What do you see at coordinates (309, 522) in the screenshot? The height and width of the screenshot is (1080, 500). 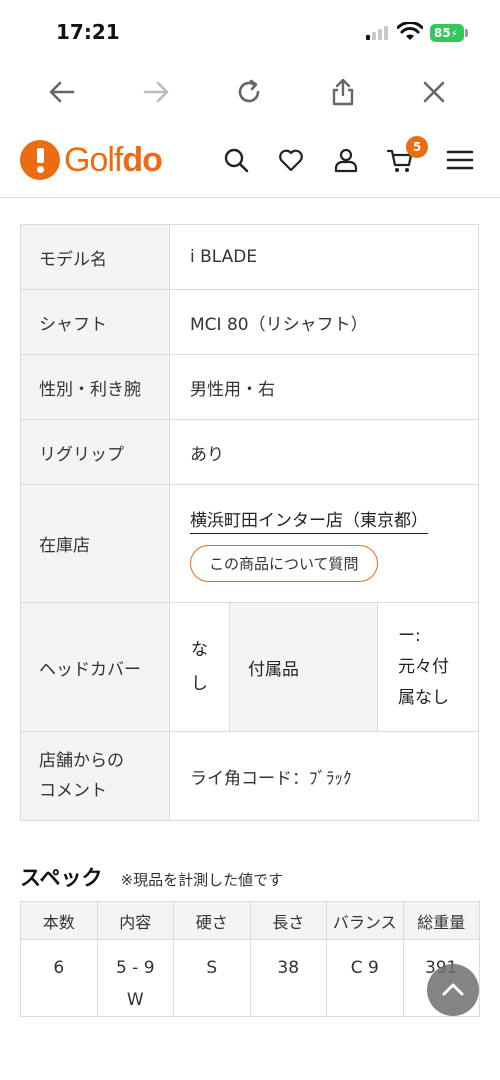 I see `store-link: 横浜町田インター店（東京都）` at bounding box center [309, 522].